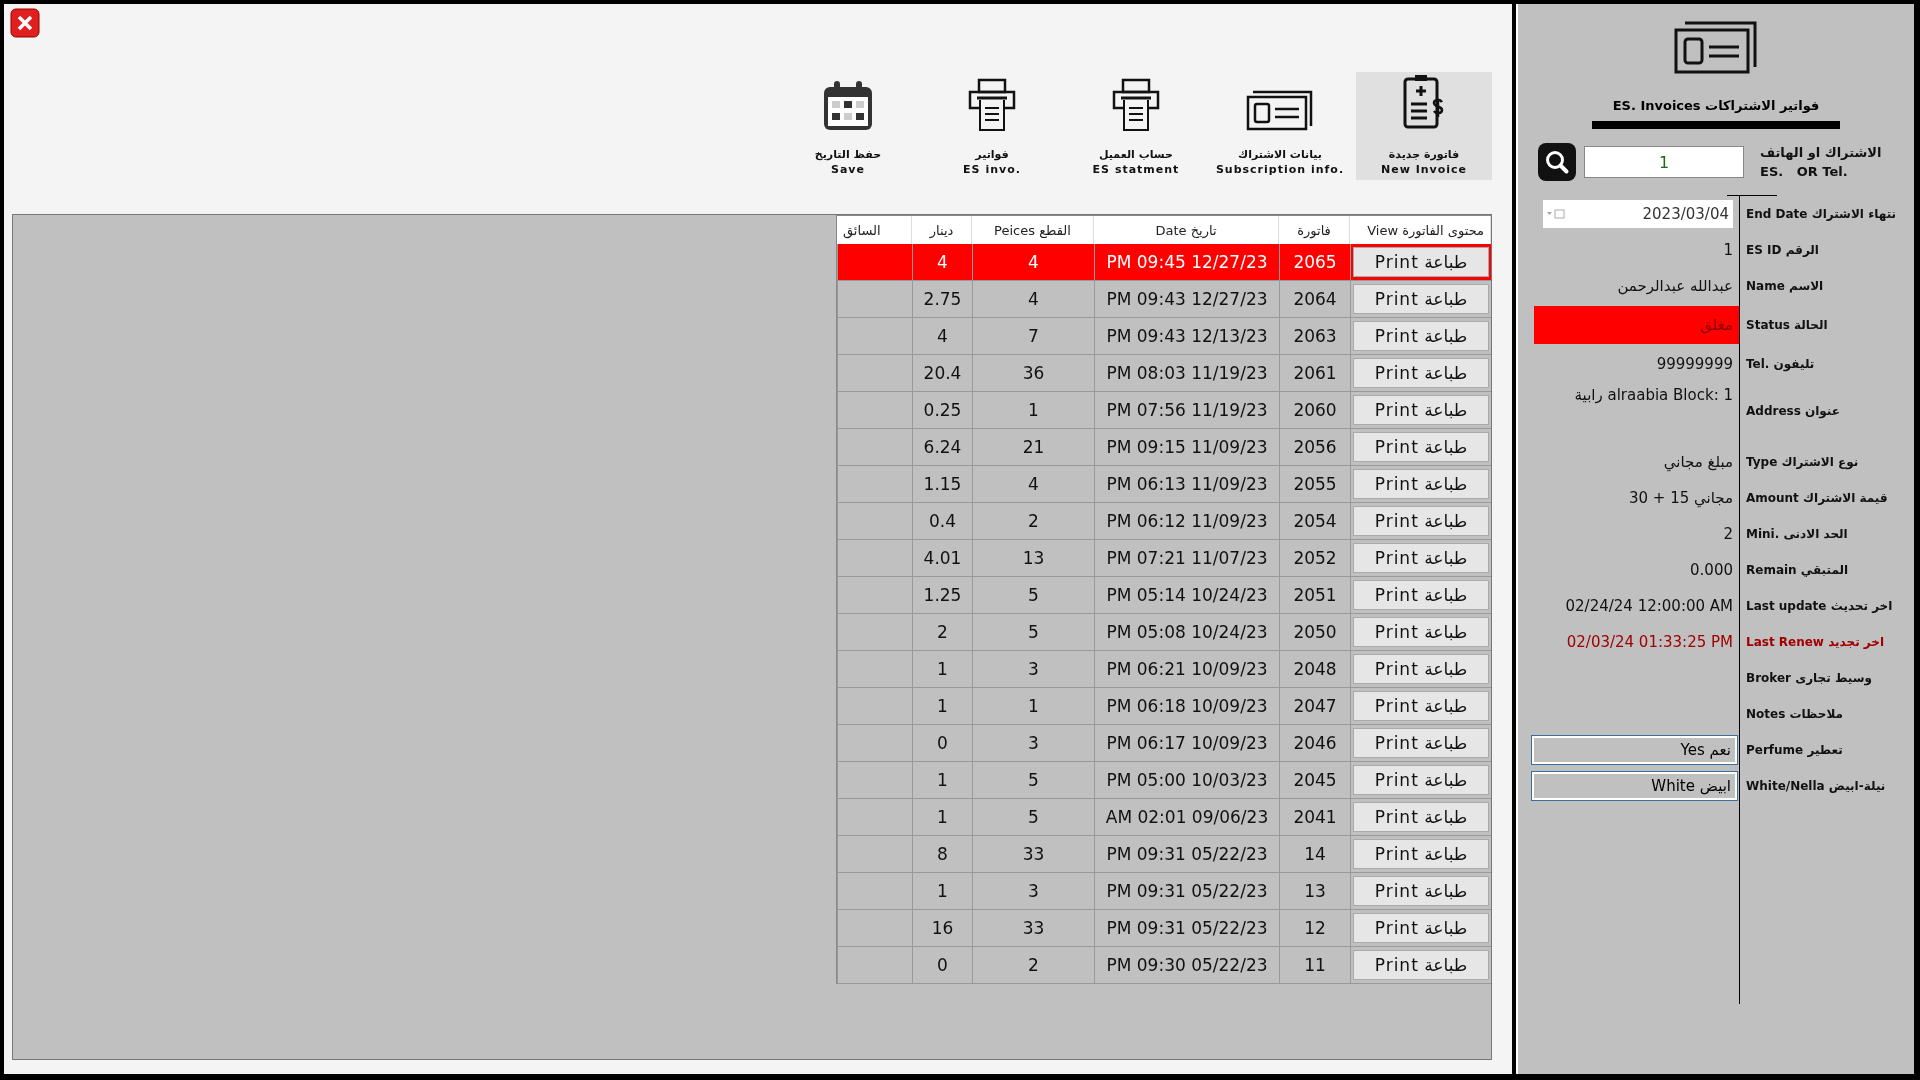 Image resolution: width=1920 pixels, height=1080 pixels. What do you see at coordinates (1136, 105) in the screenshot?
I see `printer-icon` at bounding box center [1136, 105].